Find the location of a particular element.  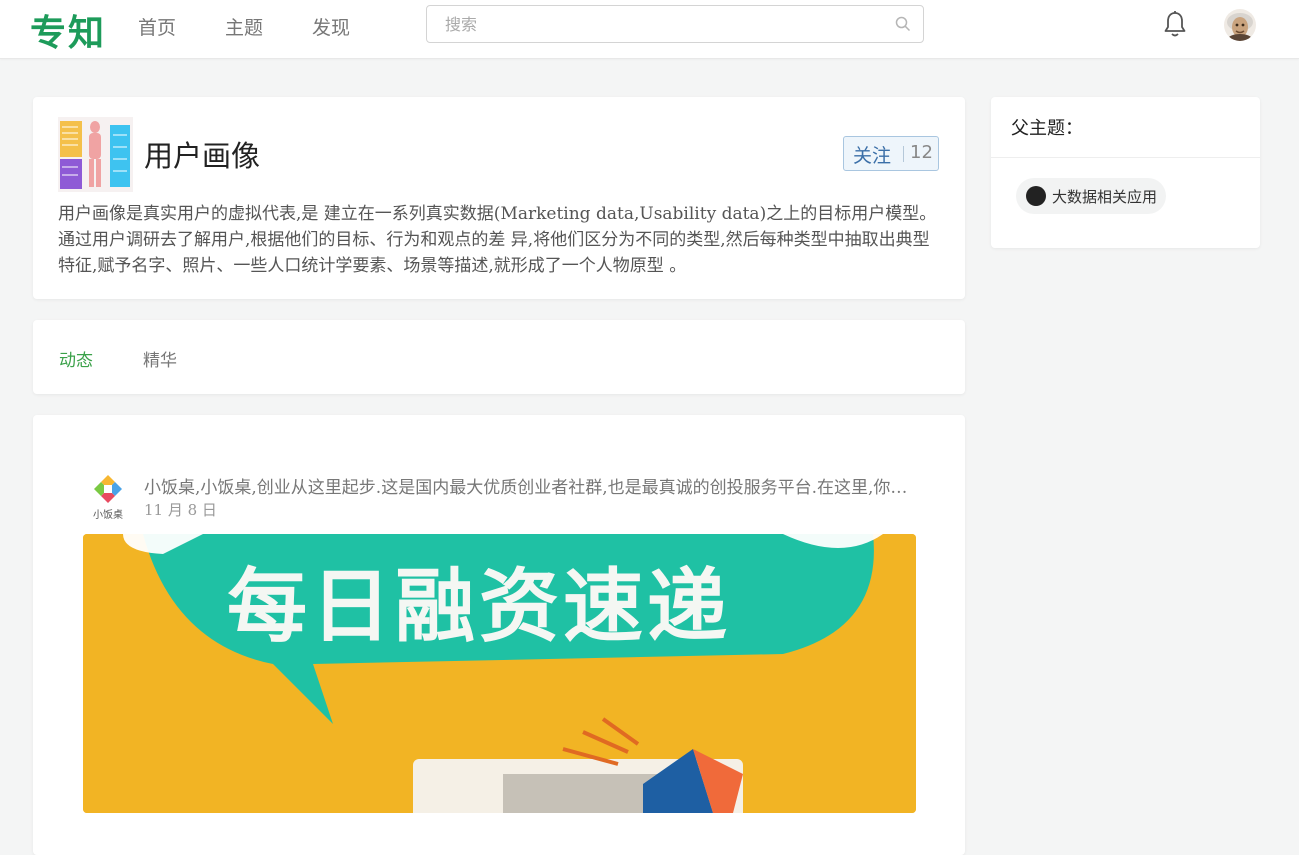

follow-button: 关注 12 is located at coordinates (891, 153).